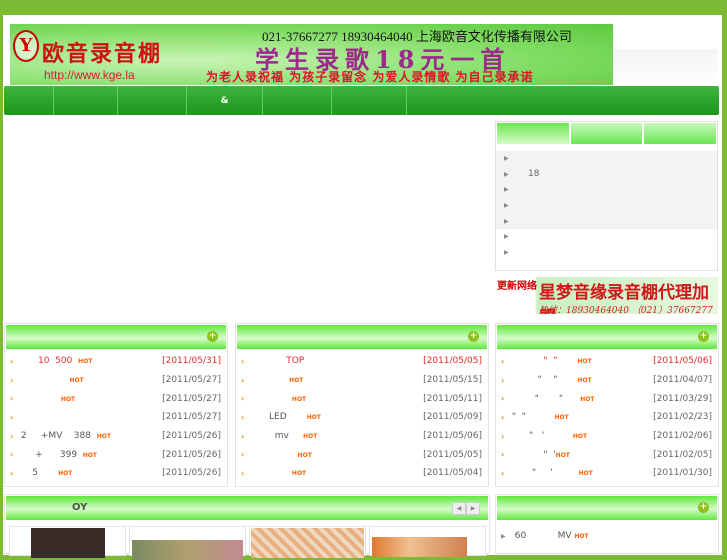 The image size is (727, 560). Describe the element at coordinates (607, 337) in the screenshot. I see `panel-header: +` at that location.